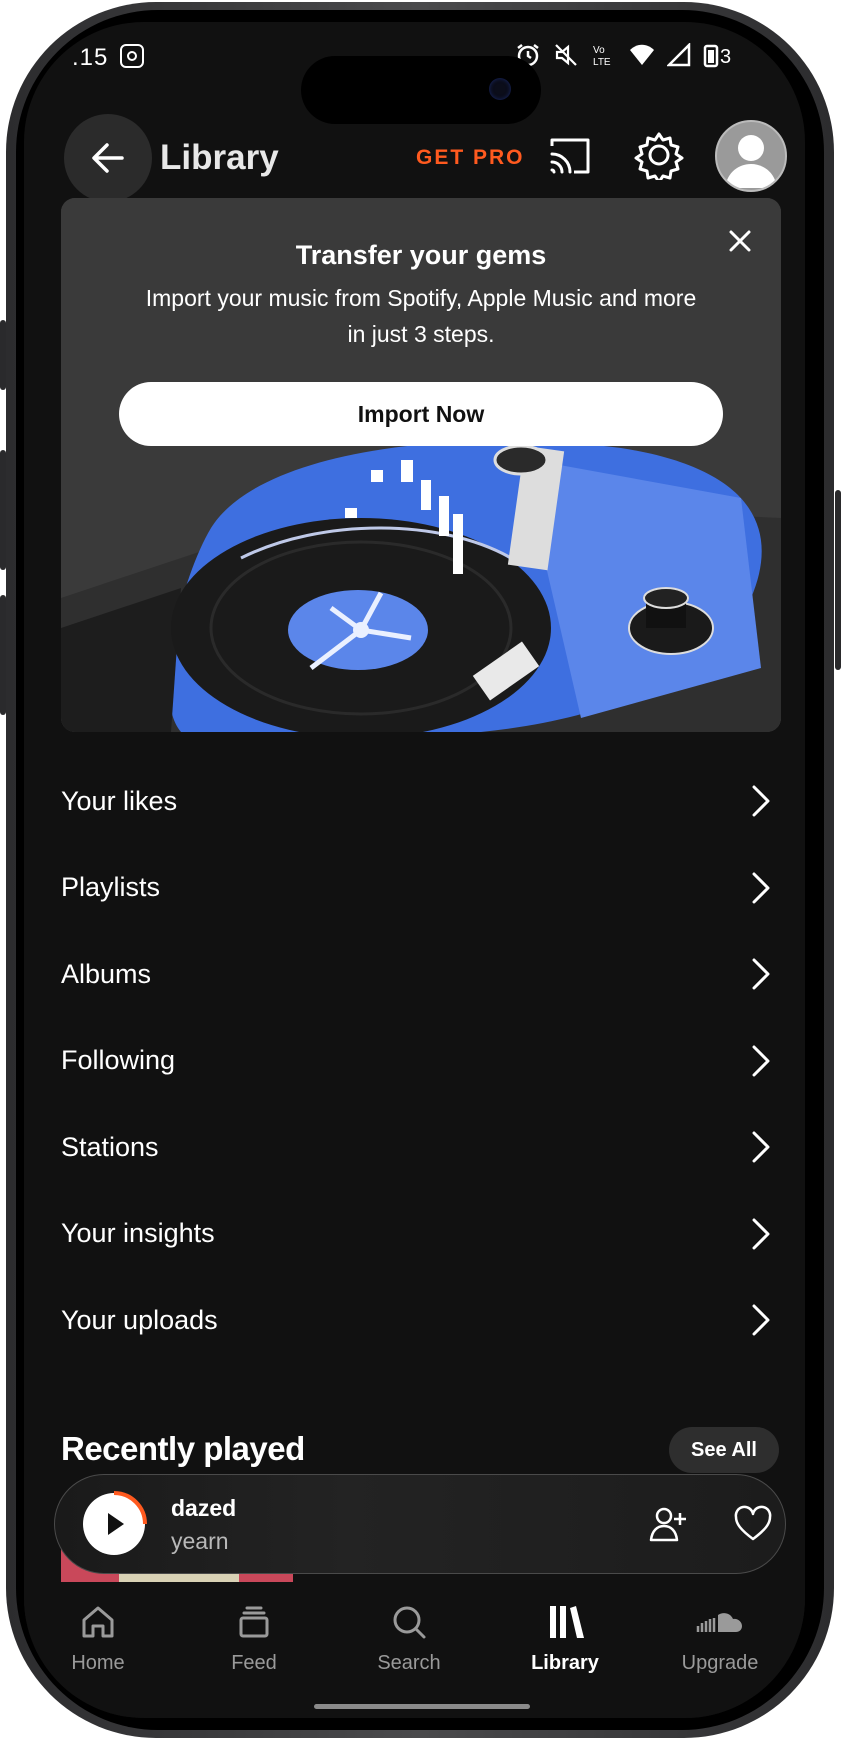 The image size is (841, 1741). What do you see at coordinates (753, 1524) in the screenshot?
I see `heart-icon` at bounding box center [753, 1524].